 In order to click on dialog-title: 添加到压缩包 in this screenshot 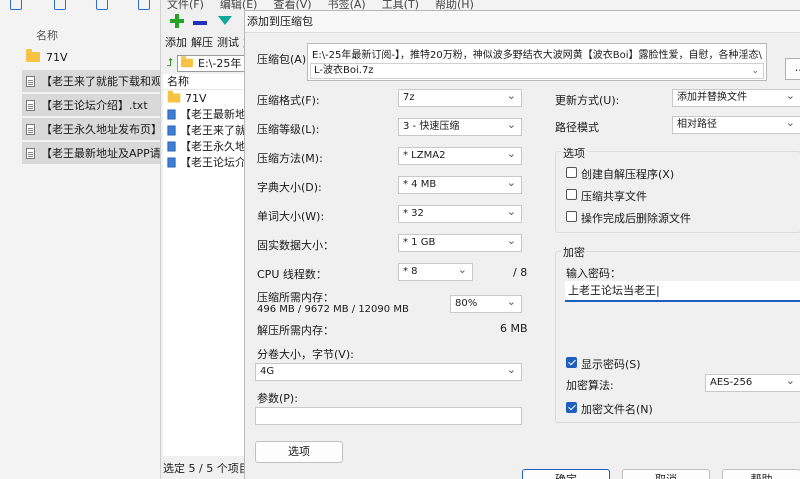, I will do `click(280, 21)`.